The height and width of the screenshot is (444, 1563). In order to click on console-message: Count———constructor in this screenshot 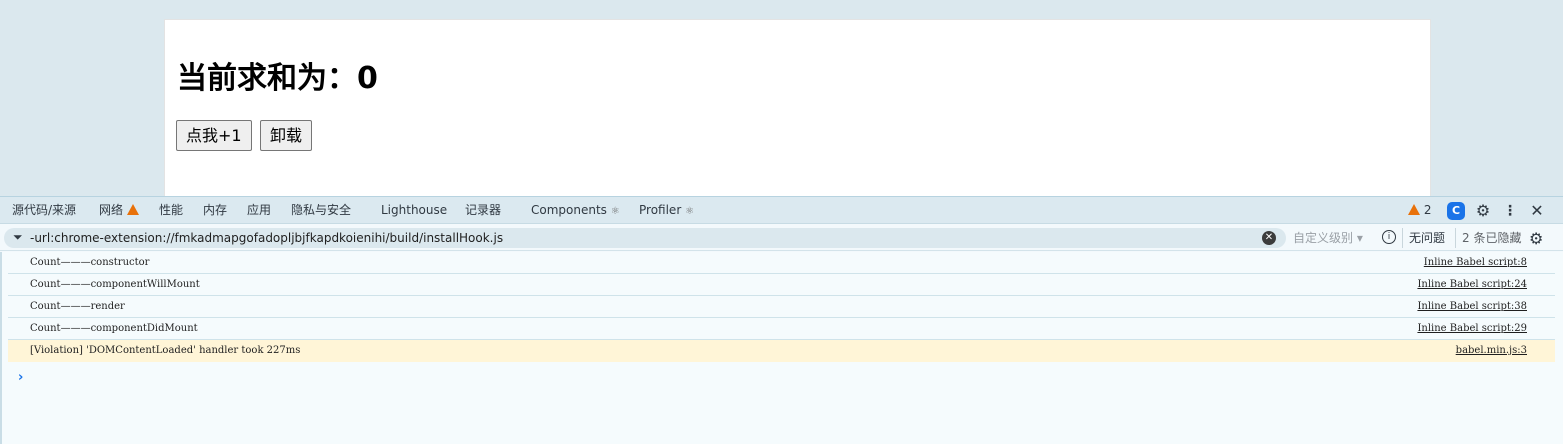, I will do `click(90, 262)`.